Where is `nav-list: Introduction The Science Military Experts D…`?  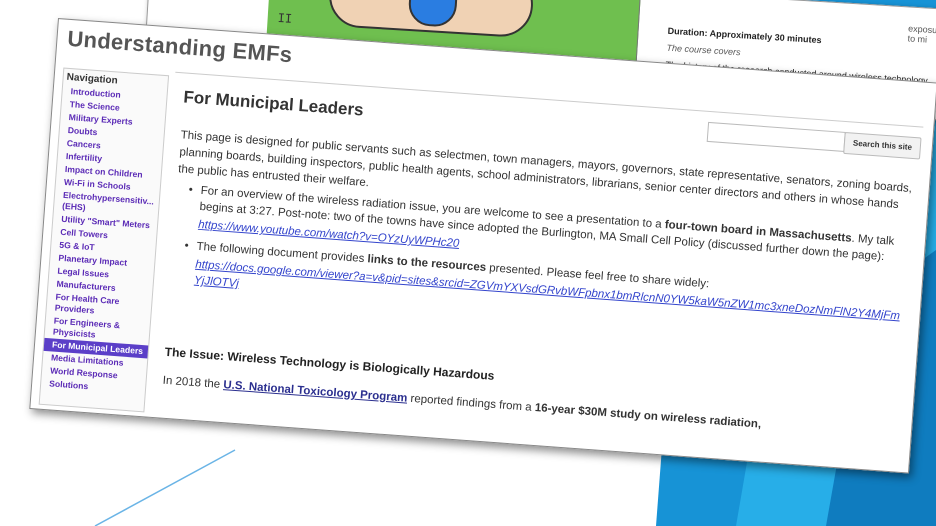 nav-list: Introduction The Science Military Experts D… is located at coordinates (104, 241).